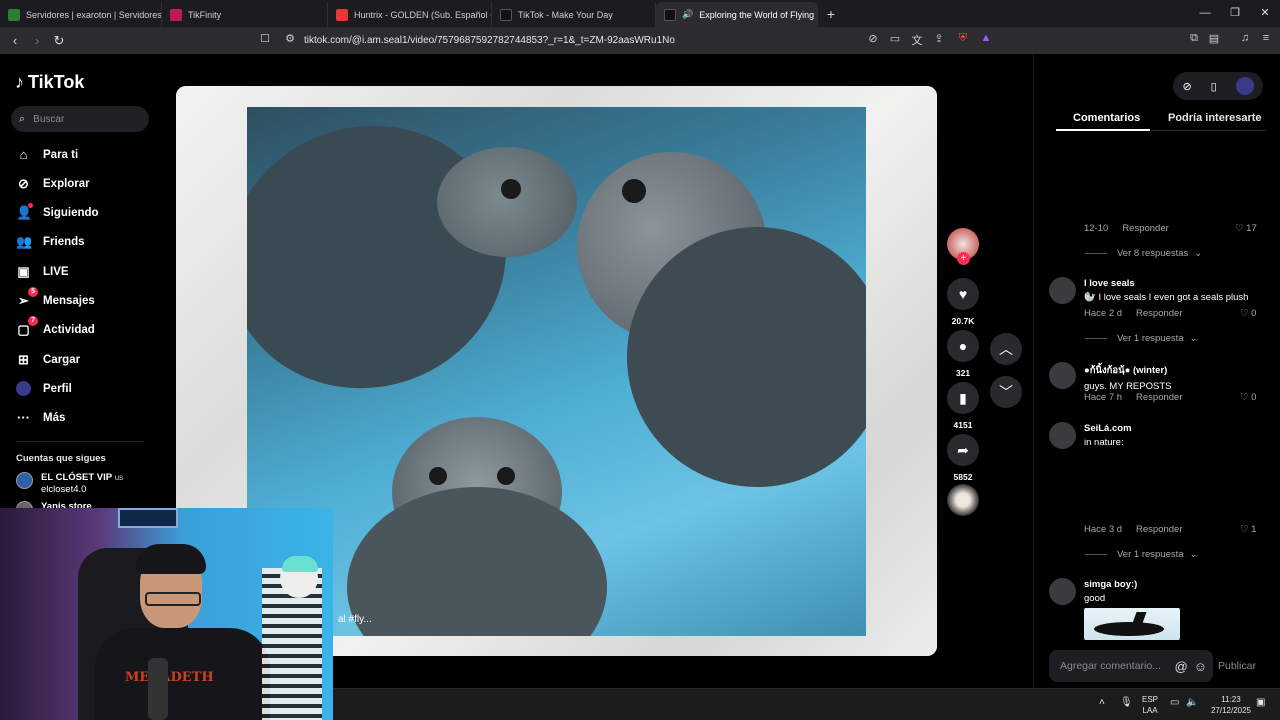 The image size is (1280, 720). I want to click on follow-plus-icon: +, so click(963, 258).